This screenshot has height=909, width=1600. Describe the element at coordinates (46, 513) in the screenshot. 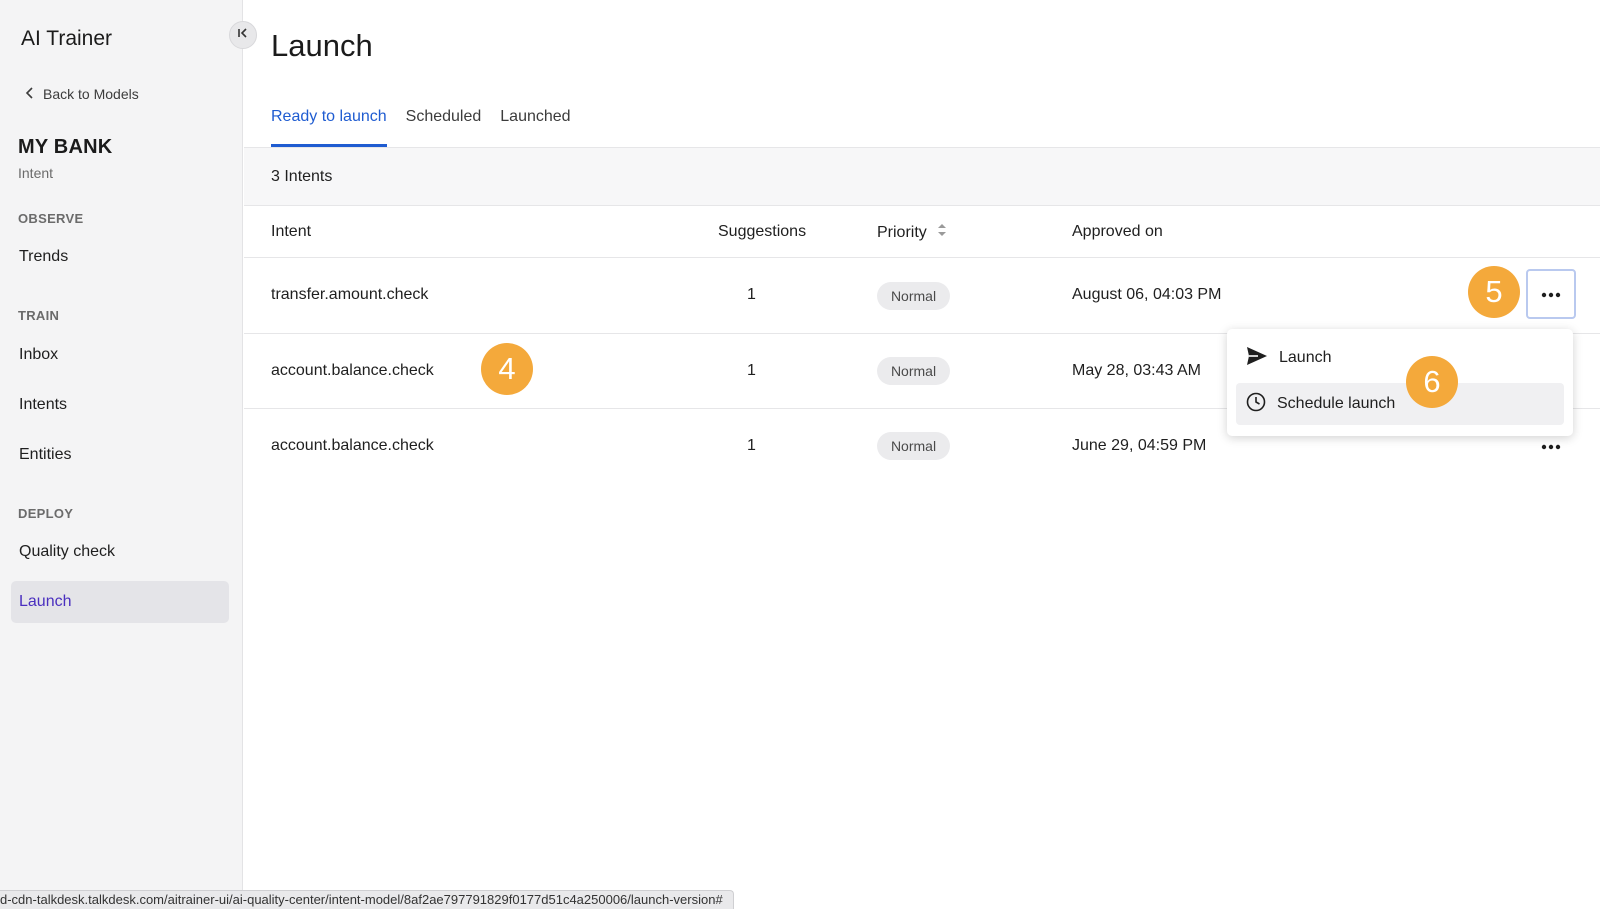

I see `section-label-deploy: DEPLOY` at that location.